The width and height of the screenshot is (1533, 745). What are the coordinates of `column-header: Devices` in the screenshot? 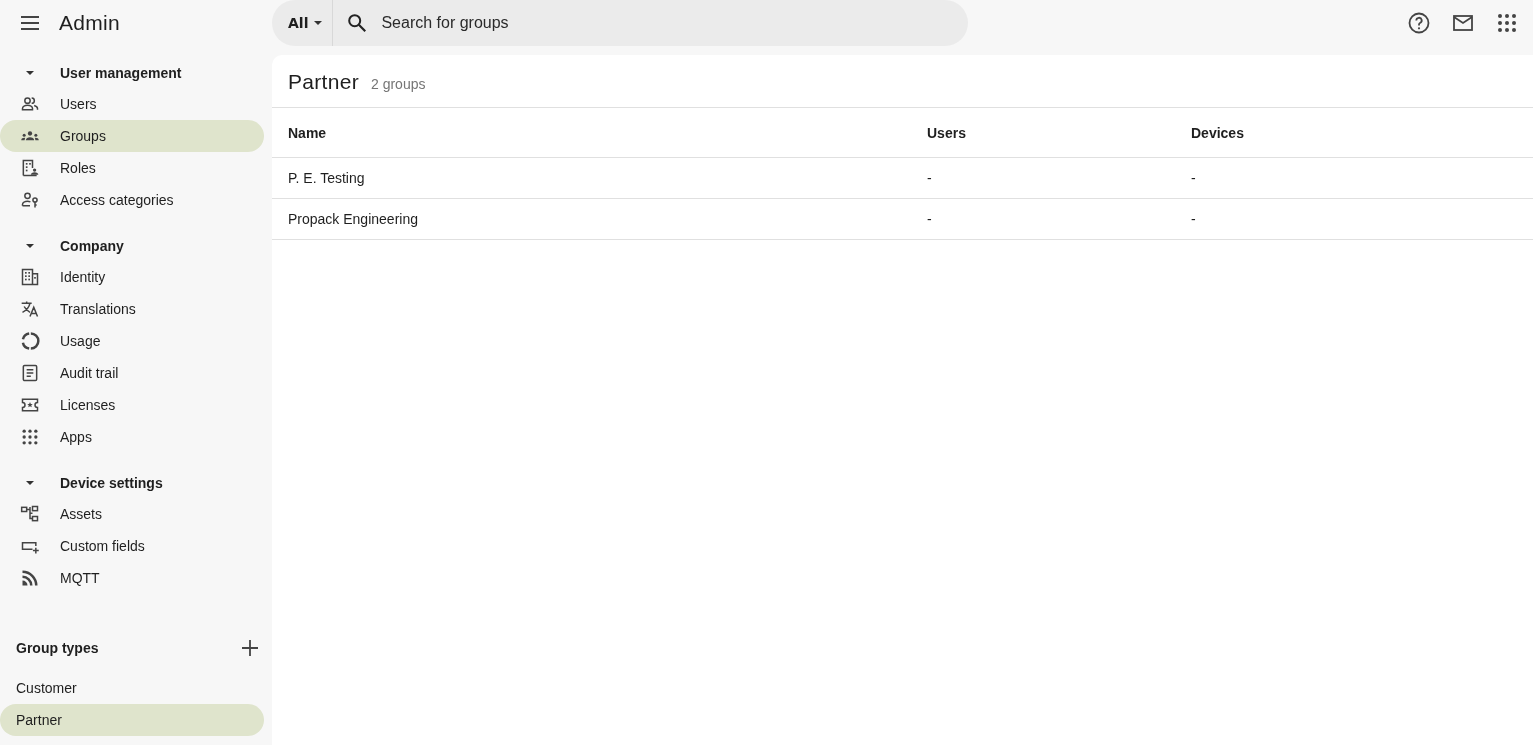 It's located at (1217, 132).